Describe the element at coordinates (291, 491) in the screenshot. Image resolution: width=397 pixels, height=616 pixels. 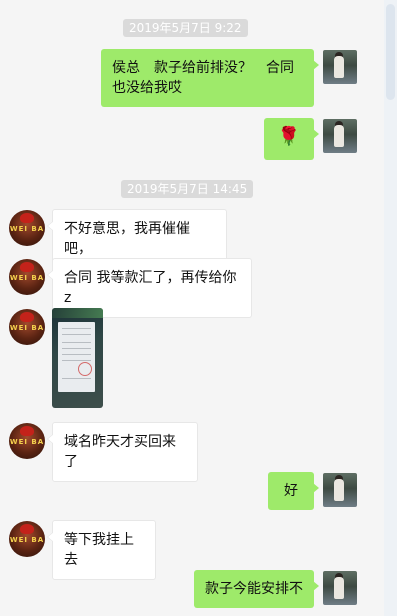
I see `message-text: 好` at that location.